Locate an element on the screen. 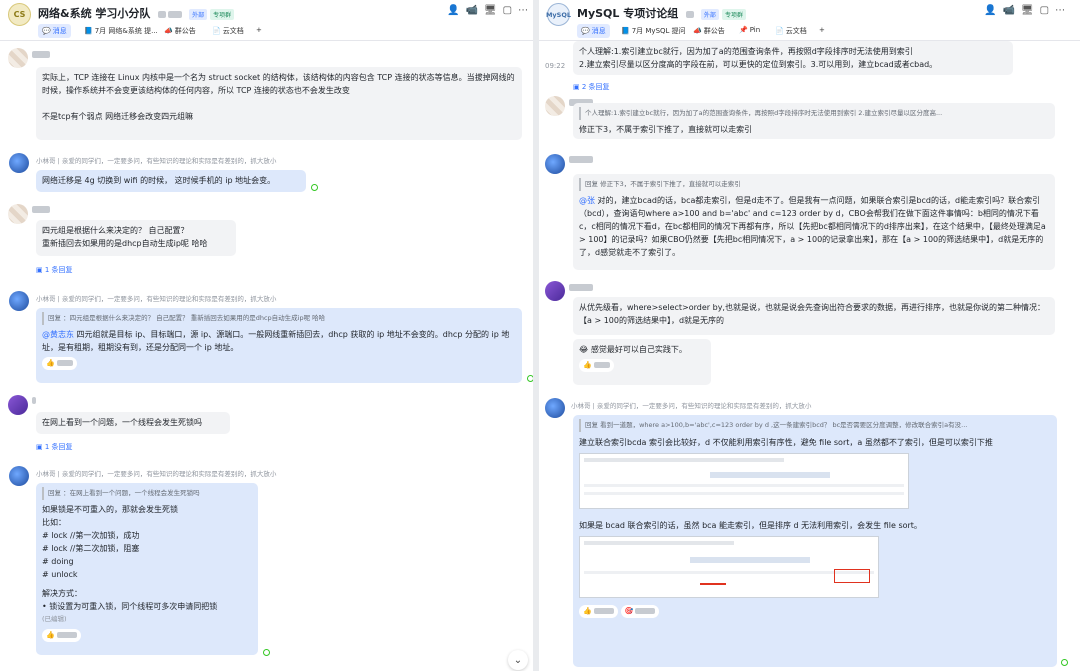  announcement-icon: 📣 is located at coordinates (168, 31).